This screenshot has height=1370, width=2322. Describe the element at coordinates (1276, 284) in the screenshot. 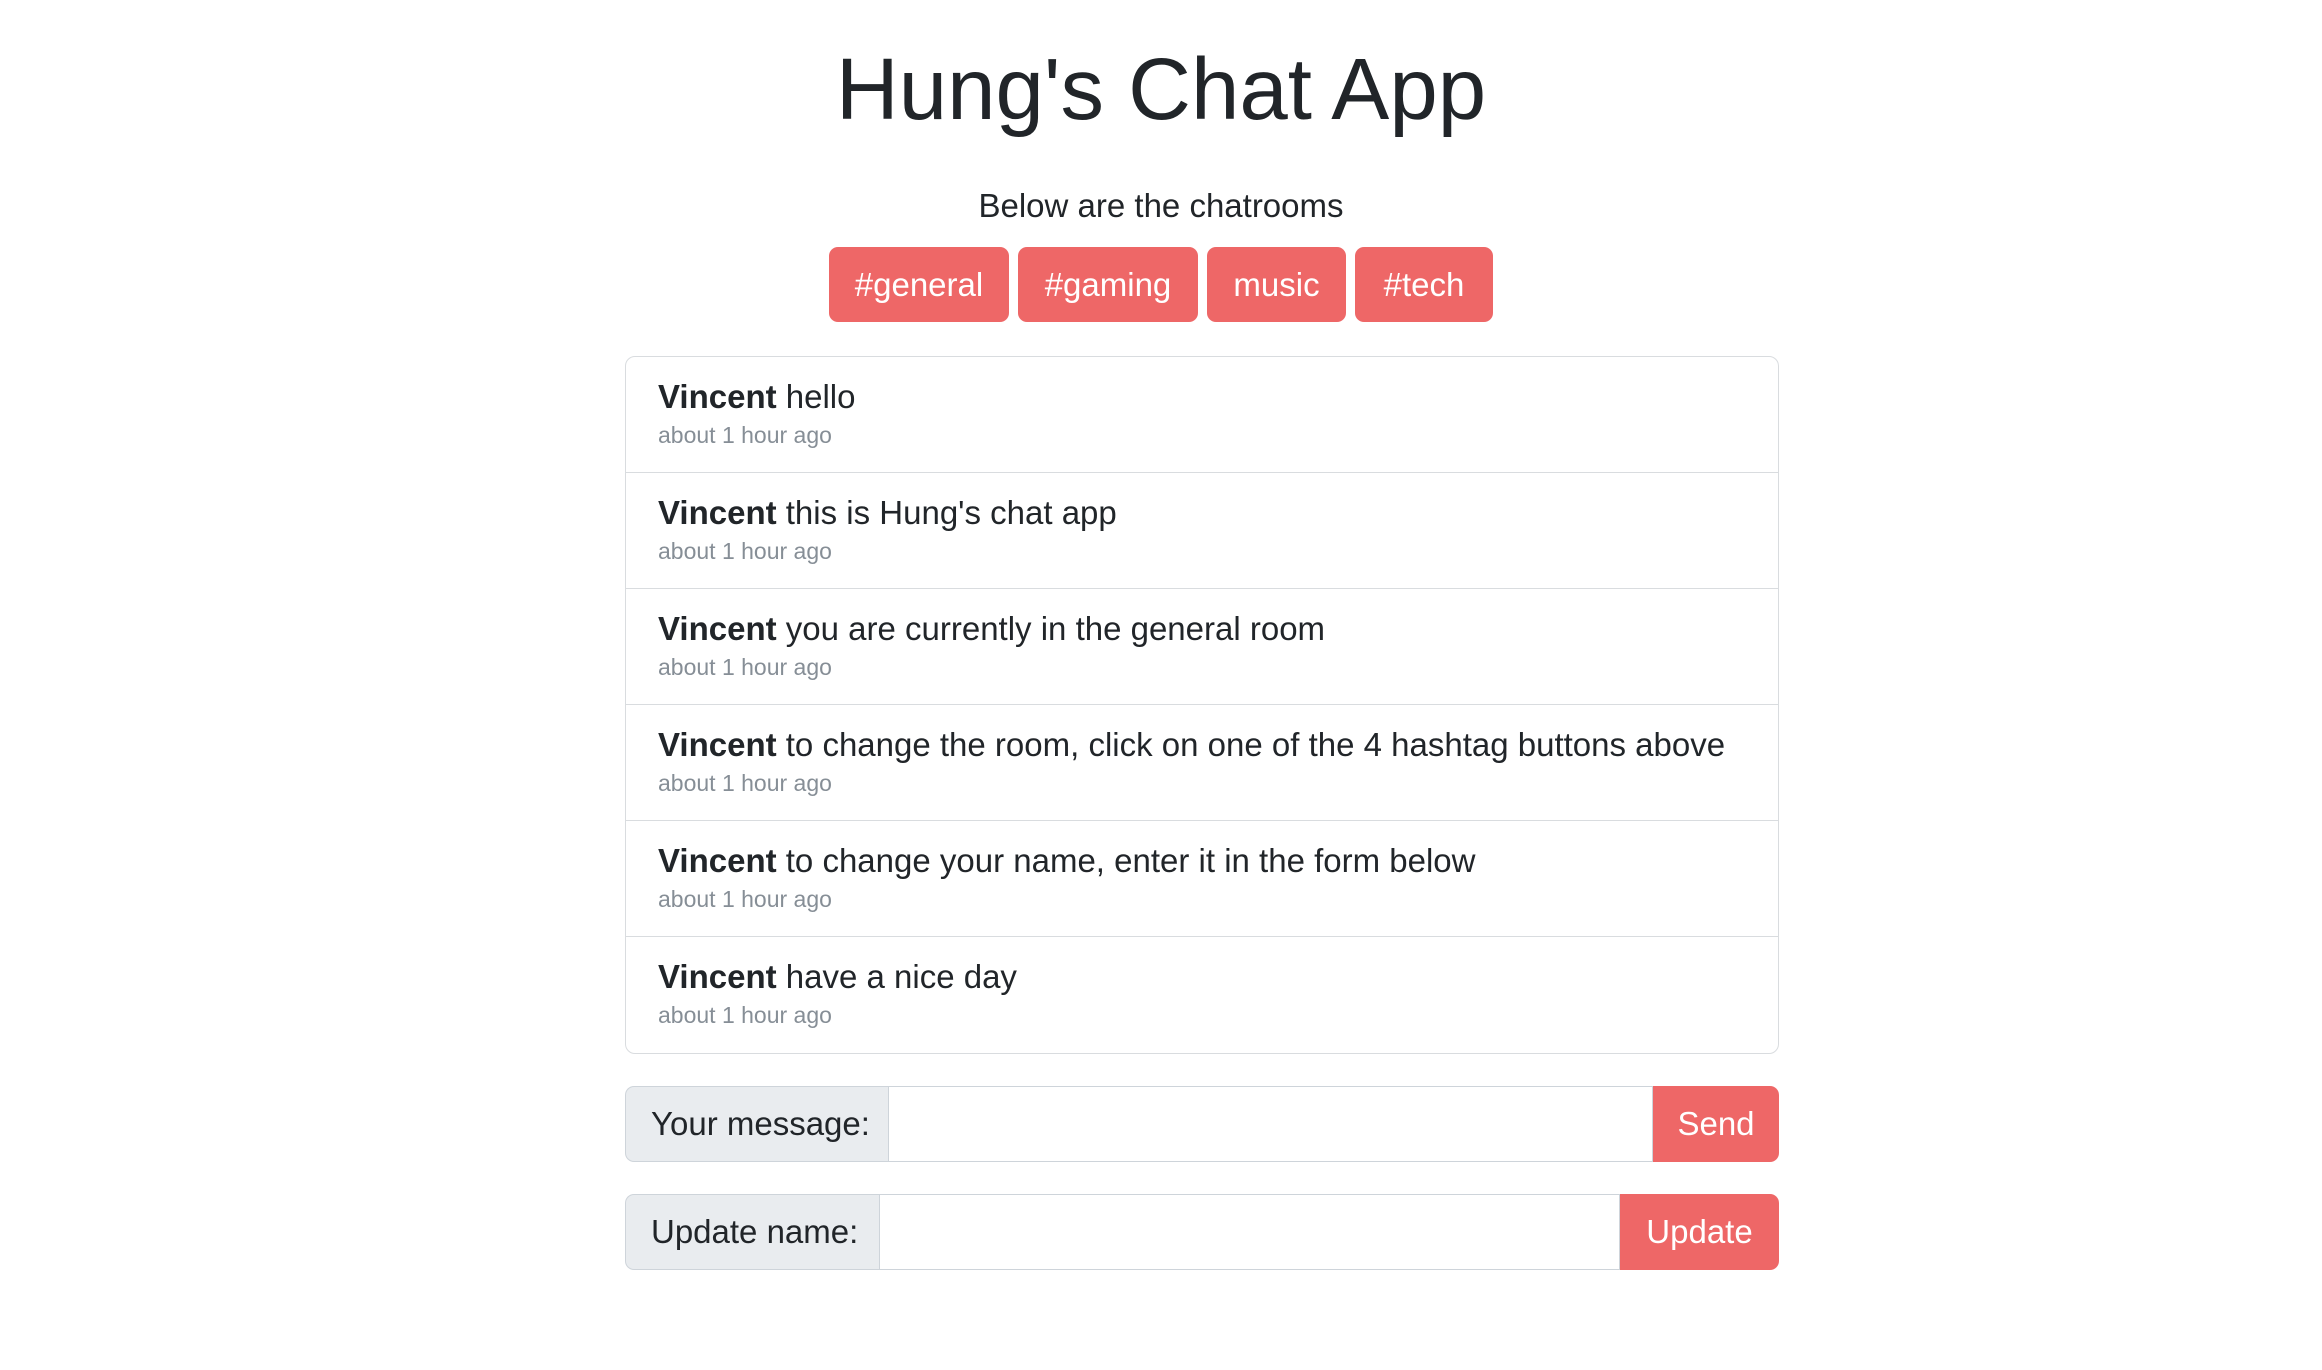

I see `room-button-music: music` at that location.